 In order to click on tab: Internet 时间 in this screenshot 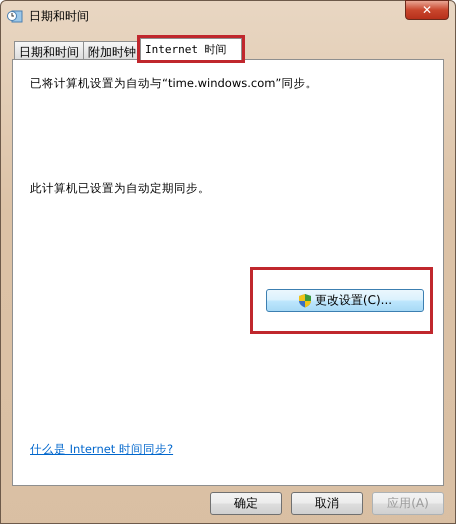, I will do `click(191, 49)`.